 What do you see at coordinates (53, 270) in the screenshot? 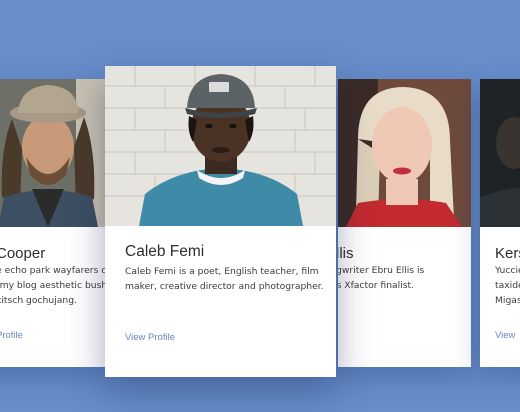
I see `bio-line: e echo park wayfarers con` at bounding box center [53, 270].